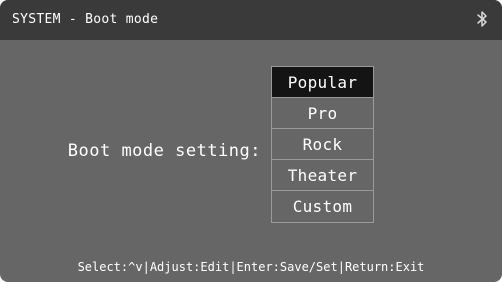 This screenshot has width=502, height=282. Describe the element at coordinates (251, 20) in the screenshot. I see `header-bar: SYSTEM - Boot mode` at that location.